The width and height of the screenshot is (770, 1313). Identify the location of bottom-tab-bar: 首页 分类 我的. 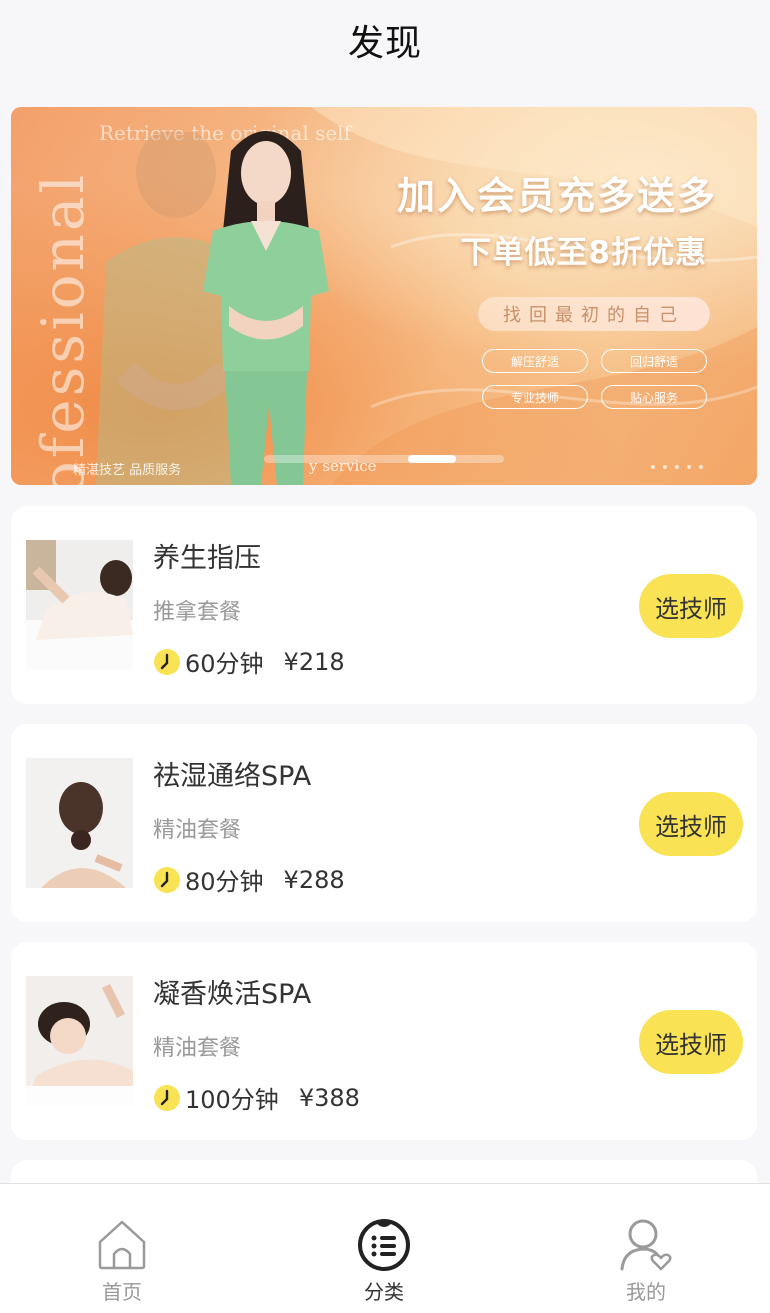
(385, 1248).